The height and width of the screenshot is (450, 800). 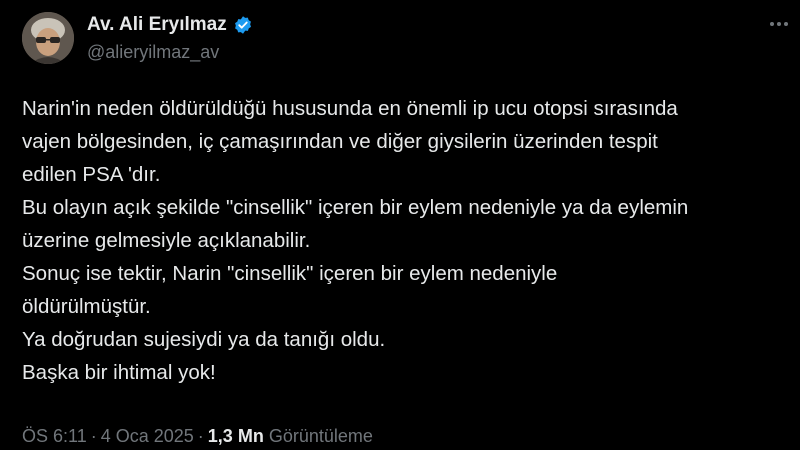 What do you see at coordinates (157, 25) in the screenshot?
I see `author-display-name: Av. Ali Eryılmaz` at bounding box center [157, 25].